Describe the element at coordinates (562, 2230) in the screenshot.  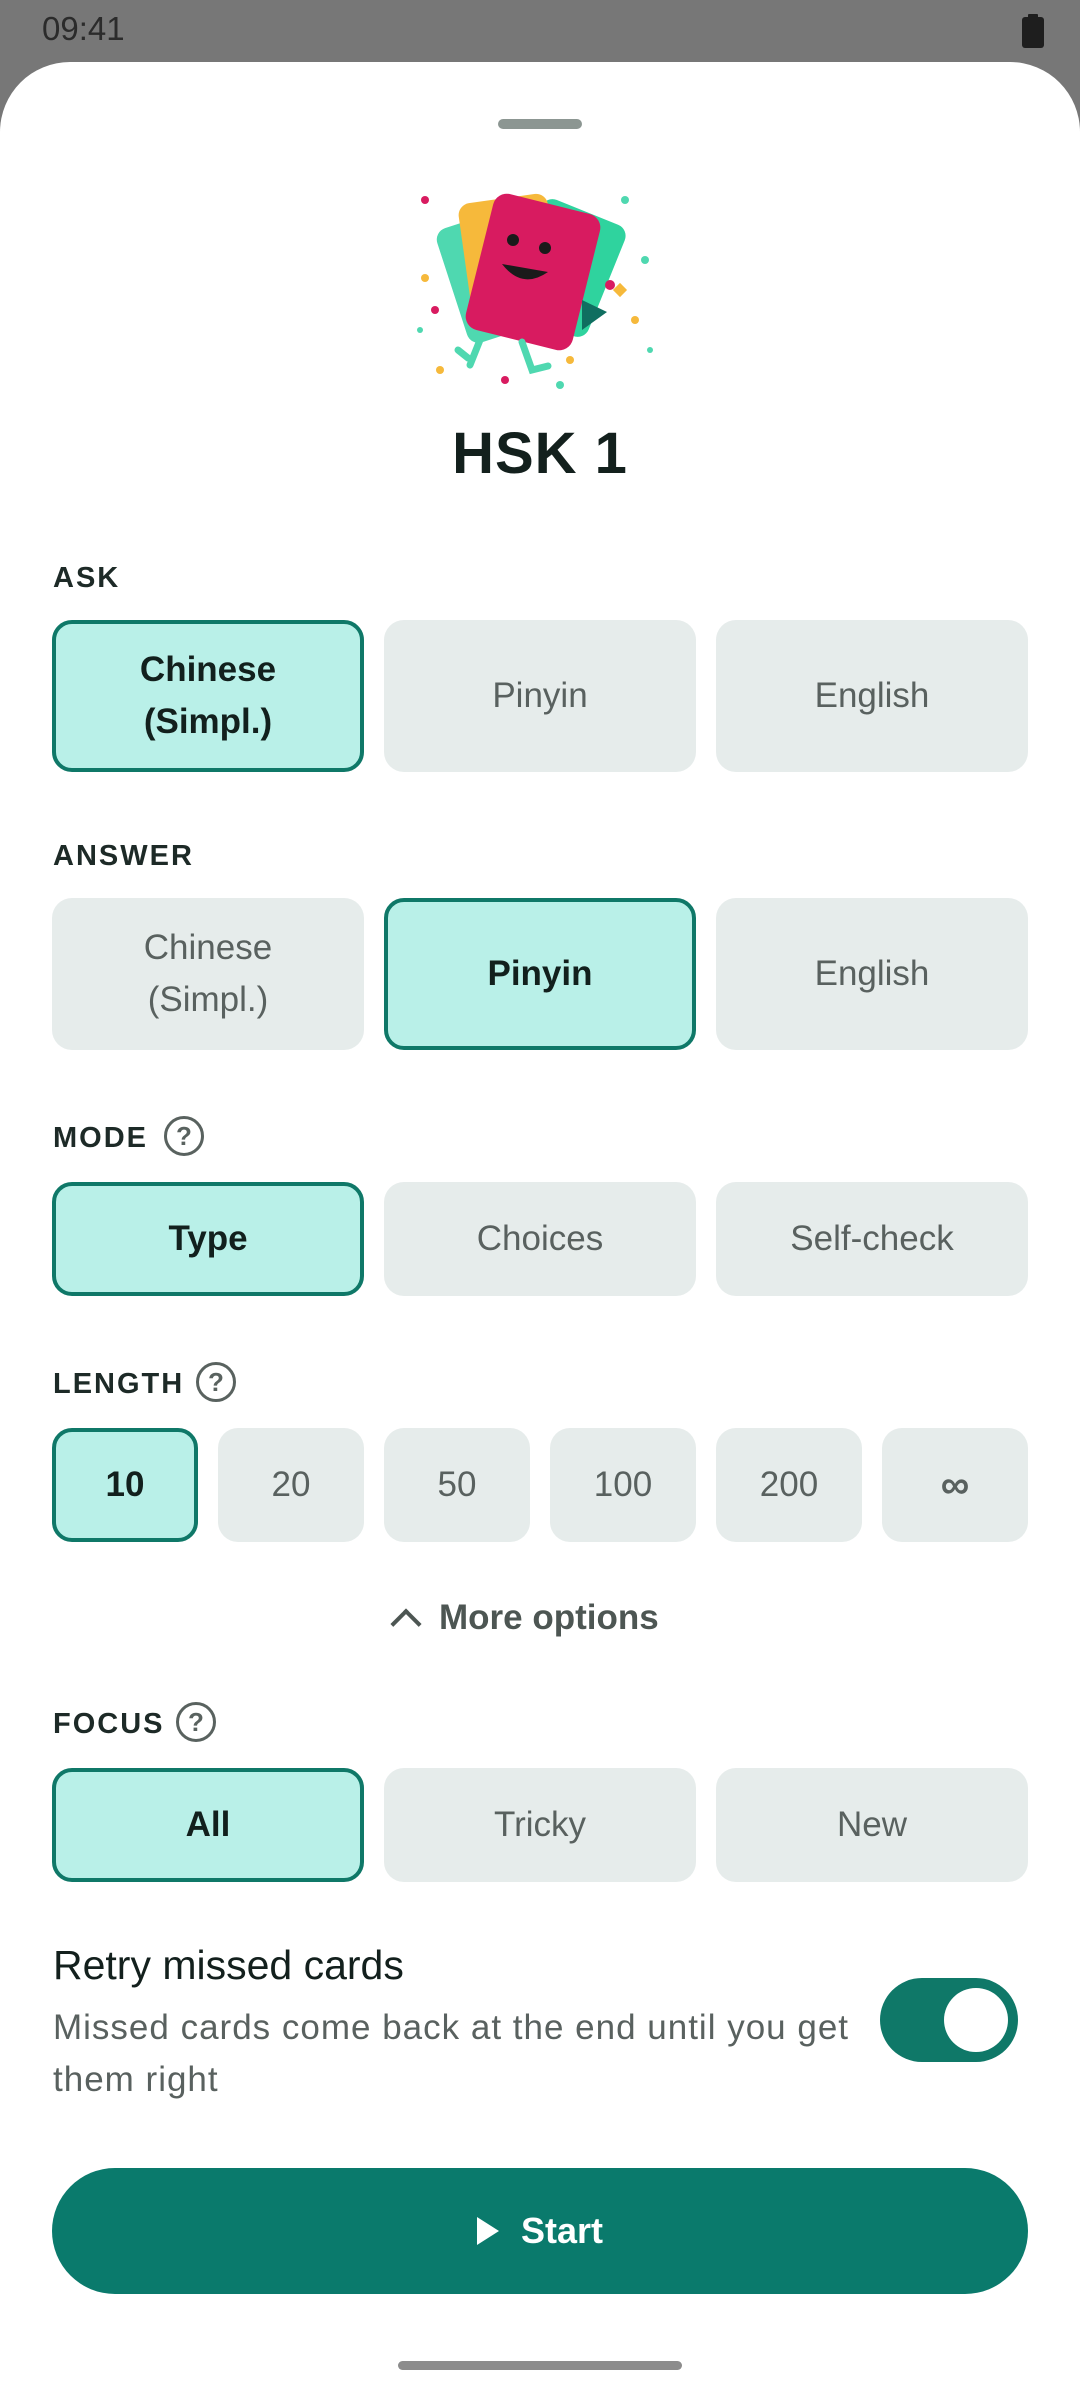
I see `start-label: Start` at that location.